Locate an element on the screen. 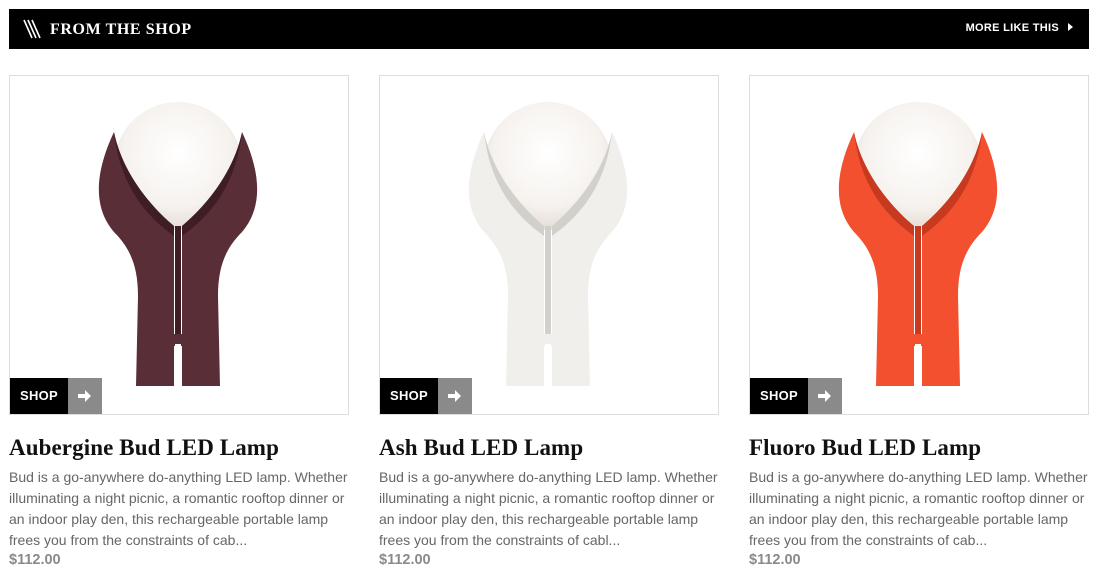 The image size is (1106, 587). more-like-this-label: MORE LIKE THIS is located at coordinates (1012, 28).